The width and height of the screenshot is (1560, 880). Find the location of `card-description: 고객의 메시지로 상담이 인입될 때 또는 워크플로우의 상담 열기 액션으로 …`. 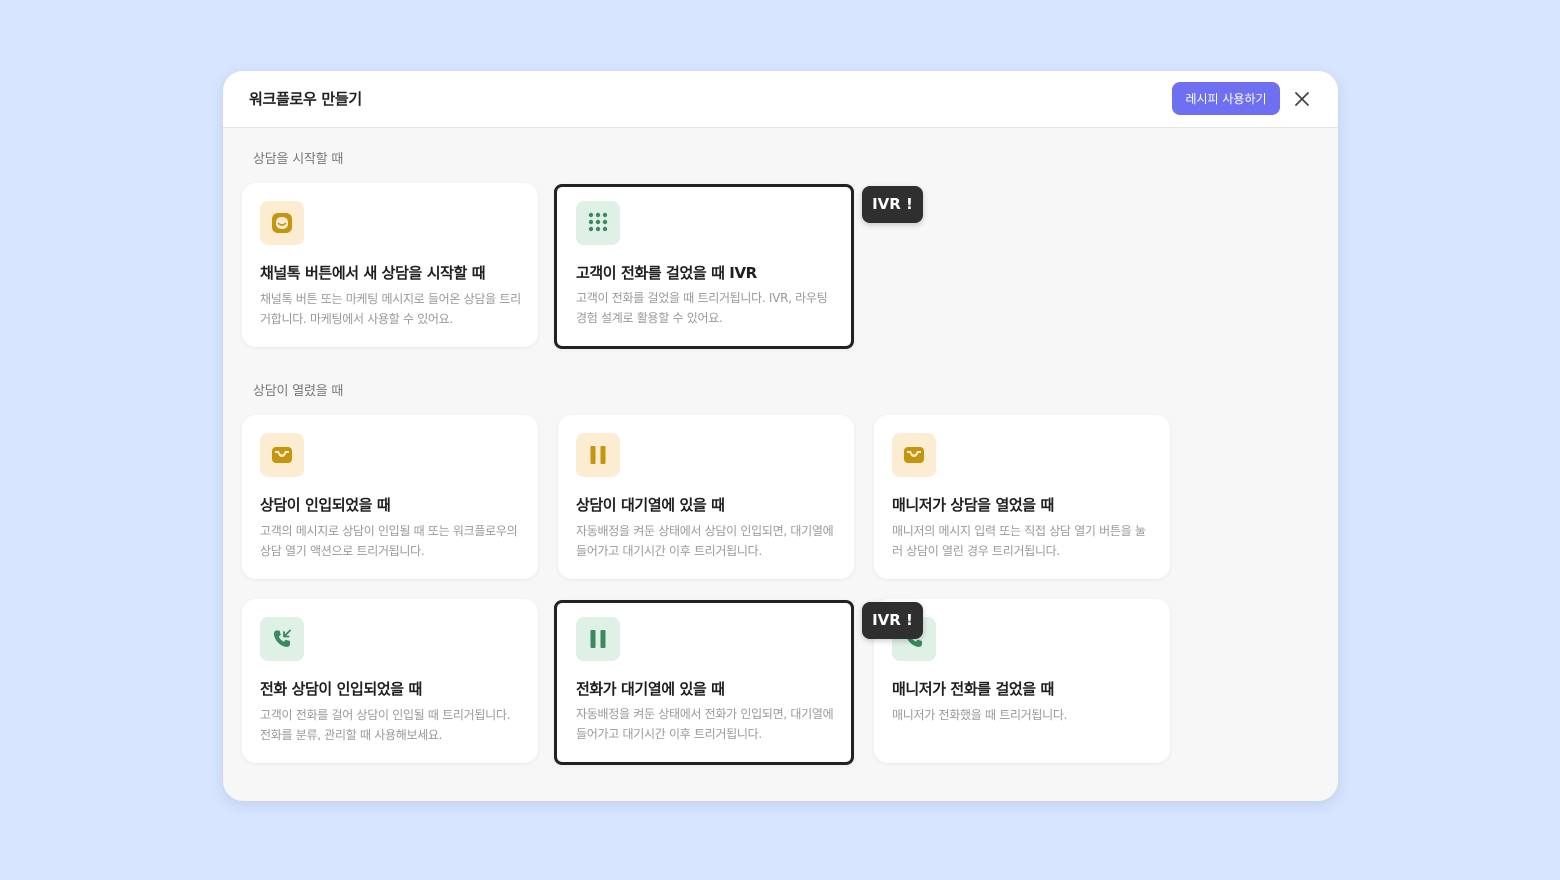

card-description: 고객의 메시지로 상담이 인입될 때 또는 워크플로우의 상담 열기 액션으로 … is located at coordinates (389, 541).